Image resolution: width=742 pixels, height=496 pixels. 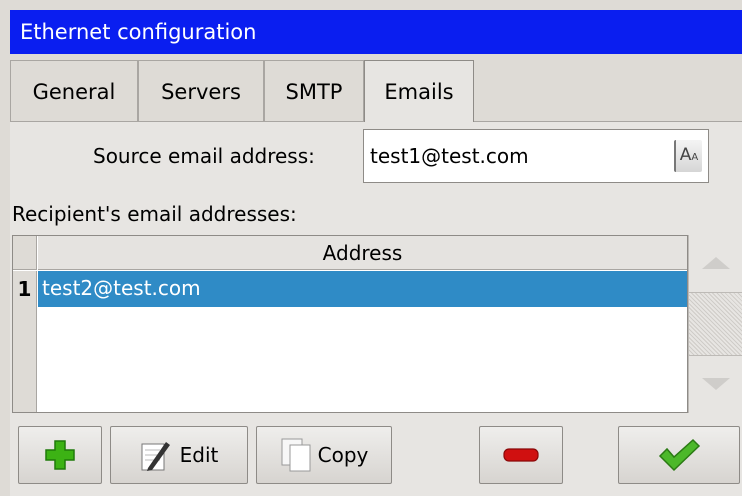 I want to click on row-address: test2@test.com, so click(x=362, y=289).